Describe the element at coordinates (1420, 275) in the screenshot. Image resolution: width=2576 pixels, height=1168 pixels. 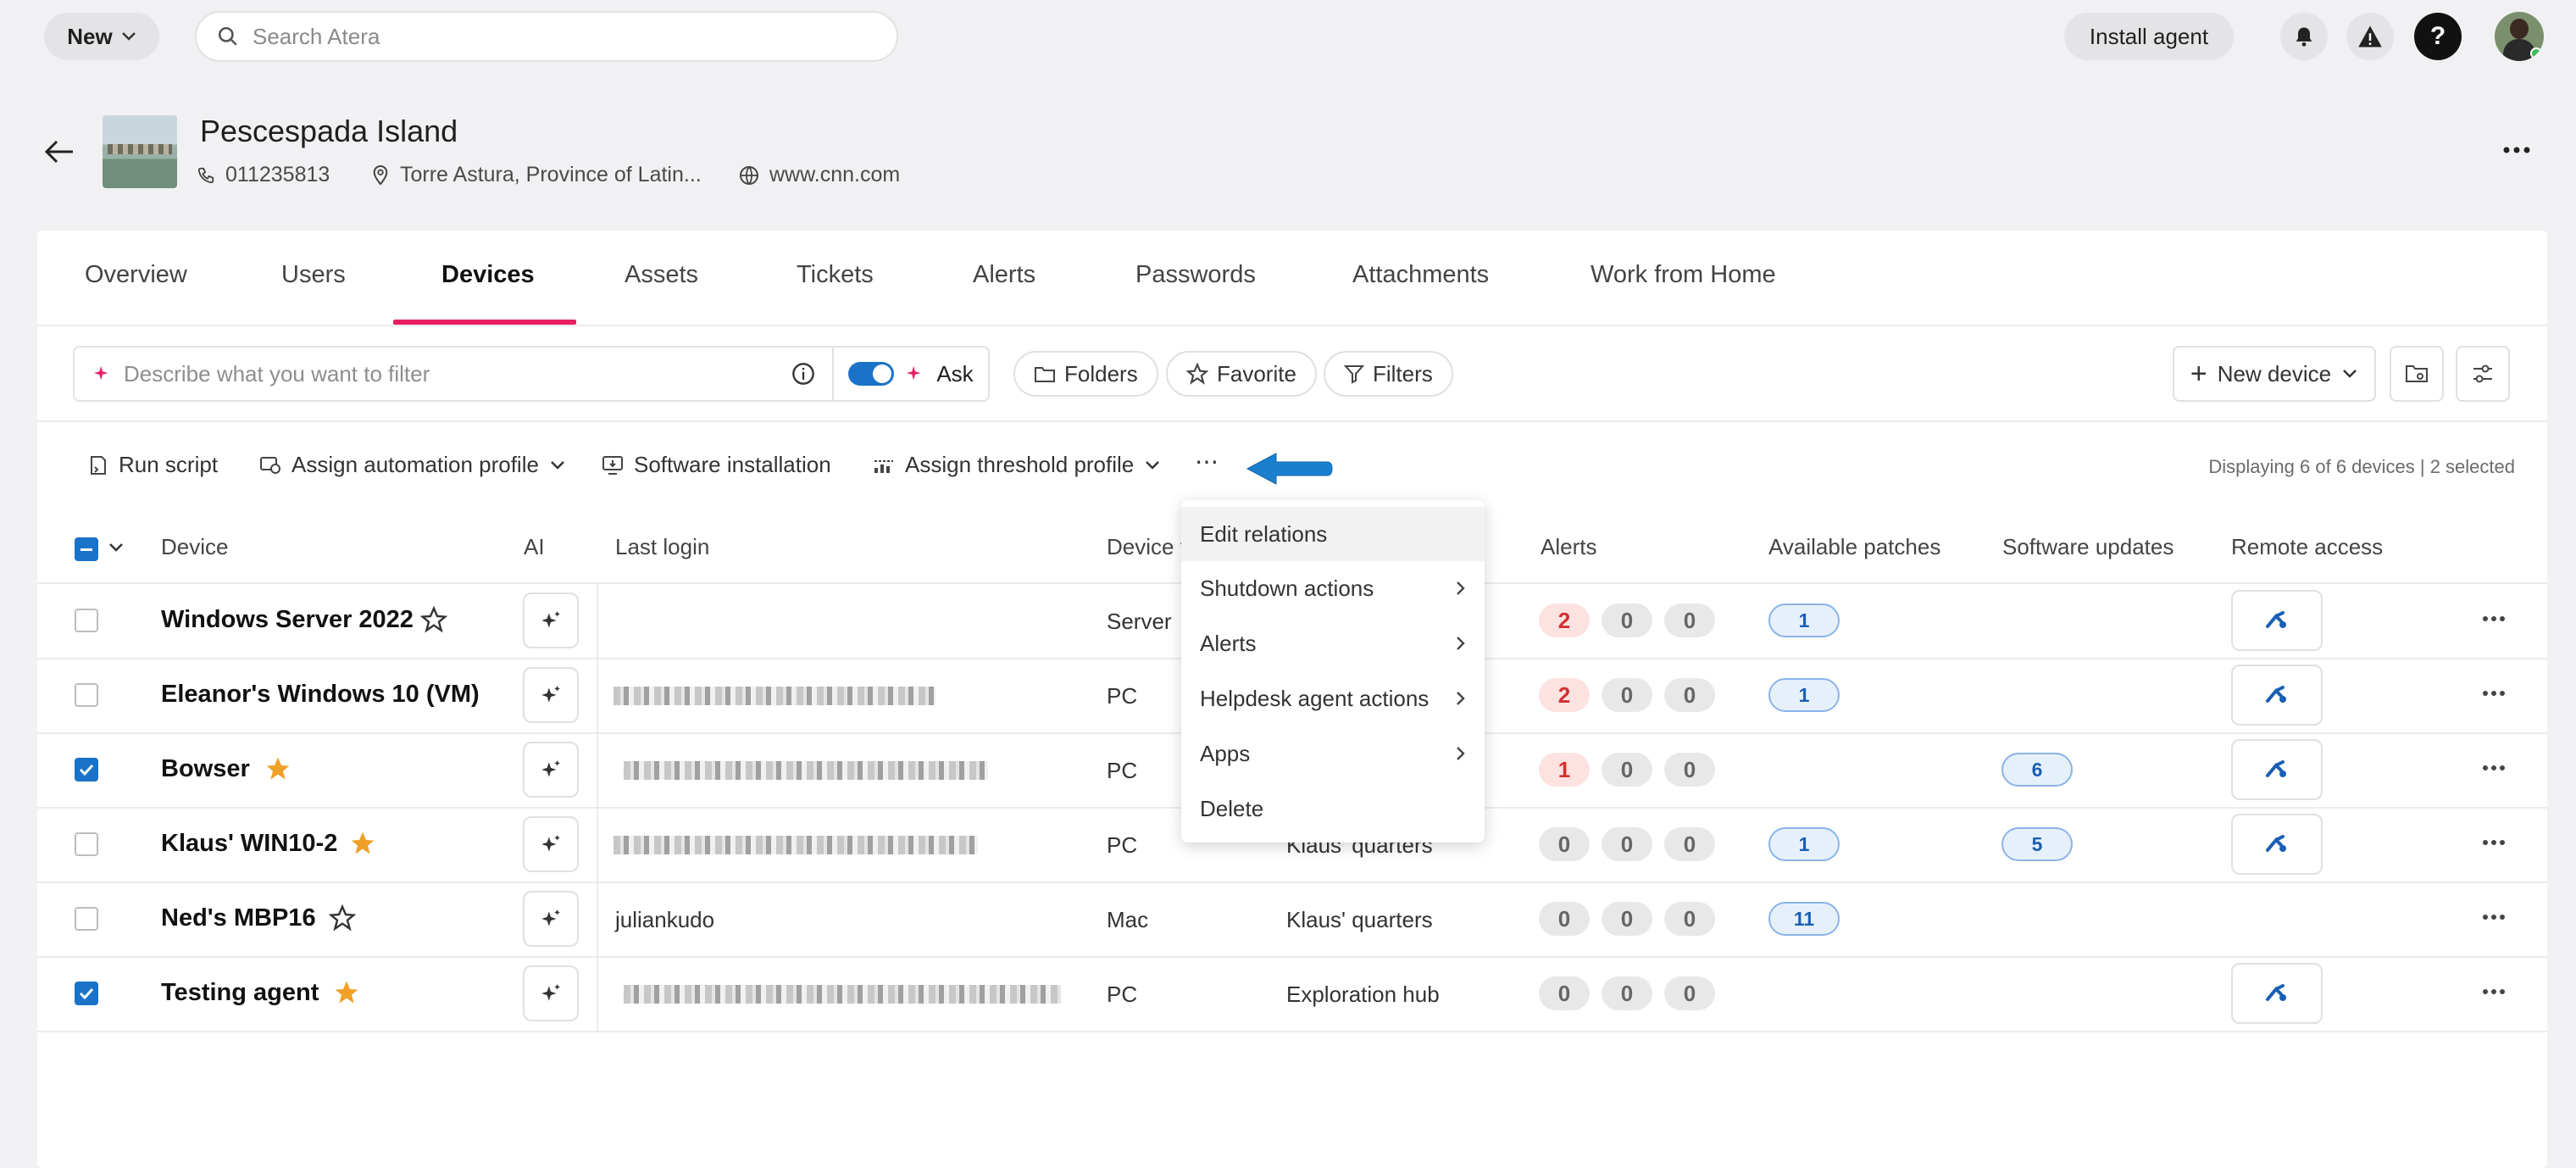
I see `tab-attachments: Attachments` at that location.